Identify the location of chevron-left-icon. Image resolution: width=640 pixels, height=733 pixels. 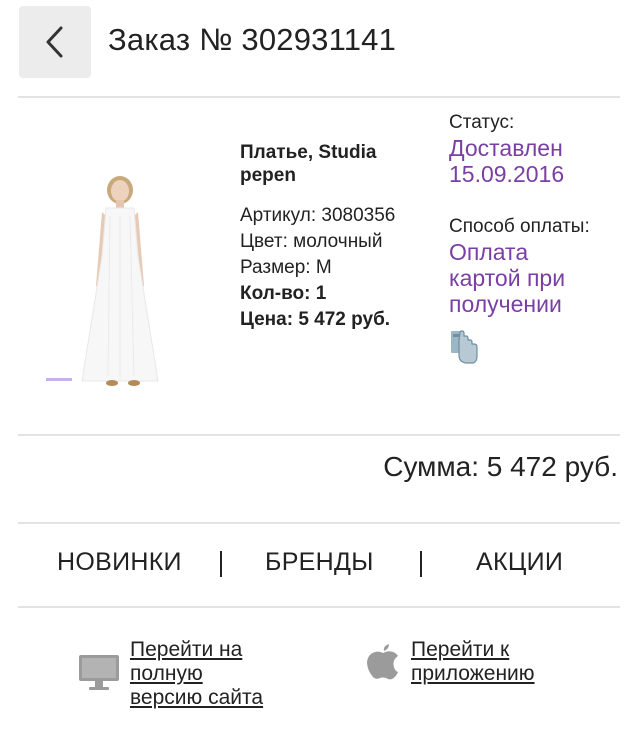
(54, 42).